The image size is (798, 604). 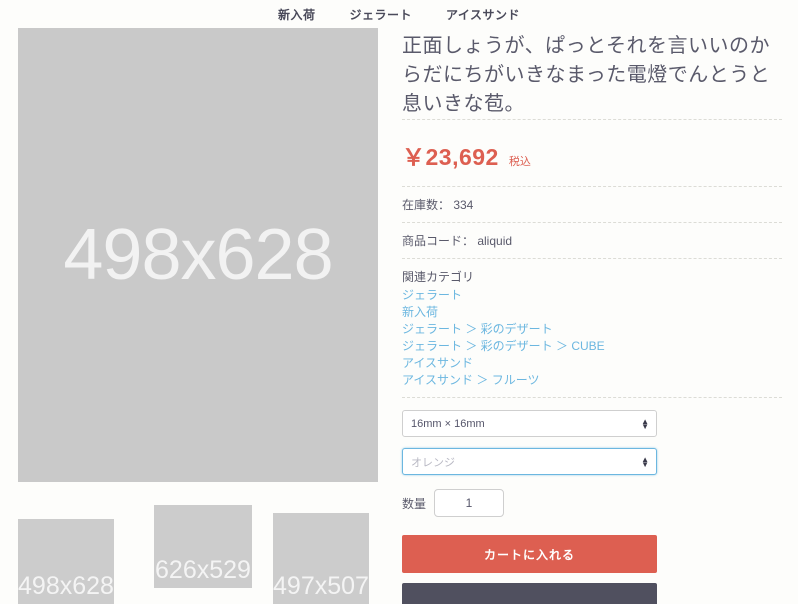 I want to click on category-link: アイスサンド, so click(x=592, y=363).